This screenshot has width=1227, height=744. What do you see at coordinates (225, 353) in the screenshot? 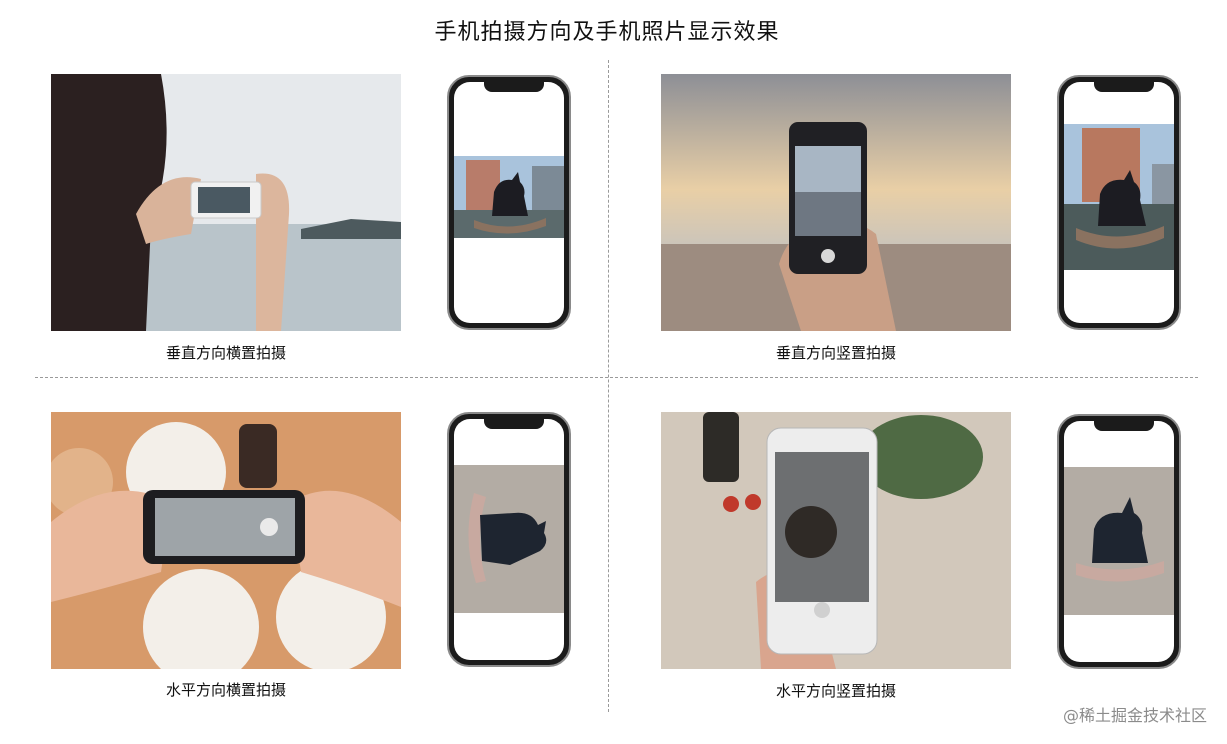
I see `caption-vertical-landscape: 垂直方向横置拍摄` at bounding box center [225, 353].